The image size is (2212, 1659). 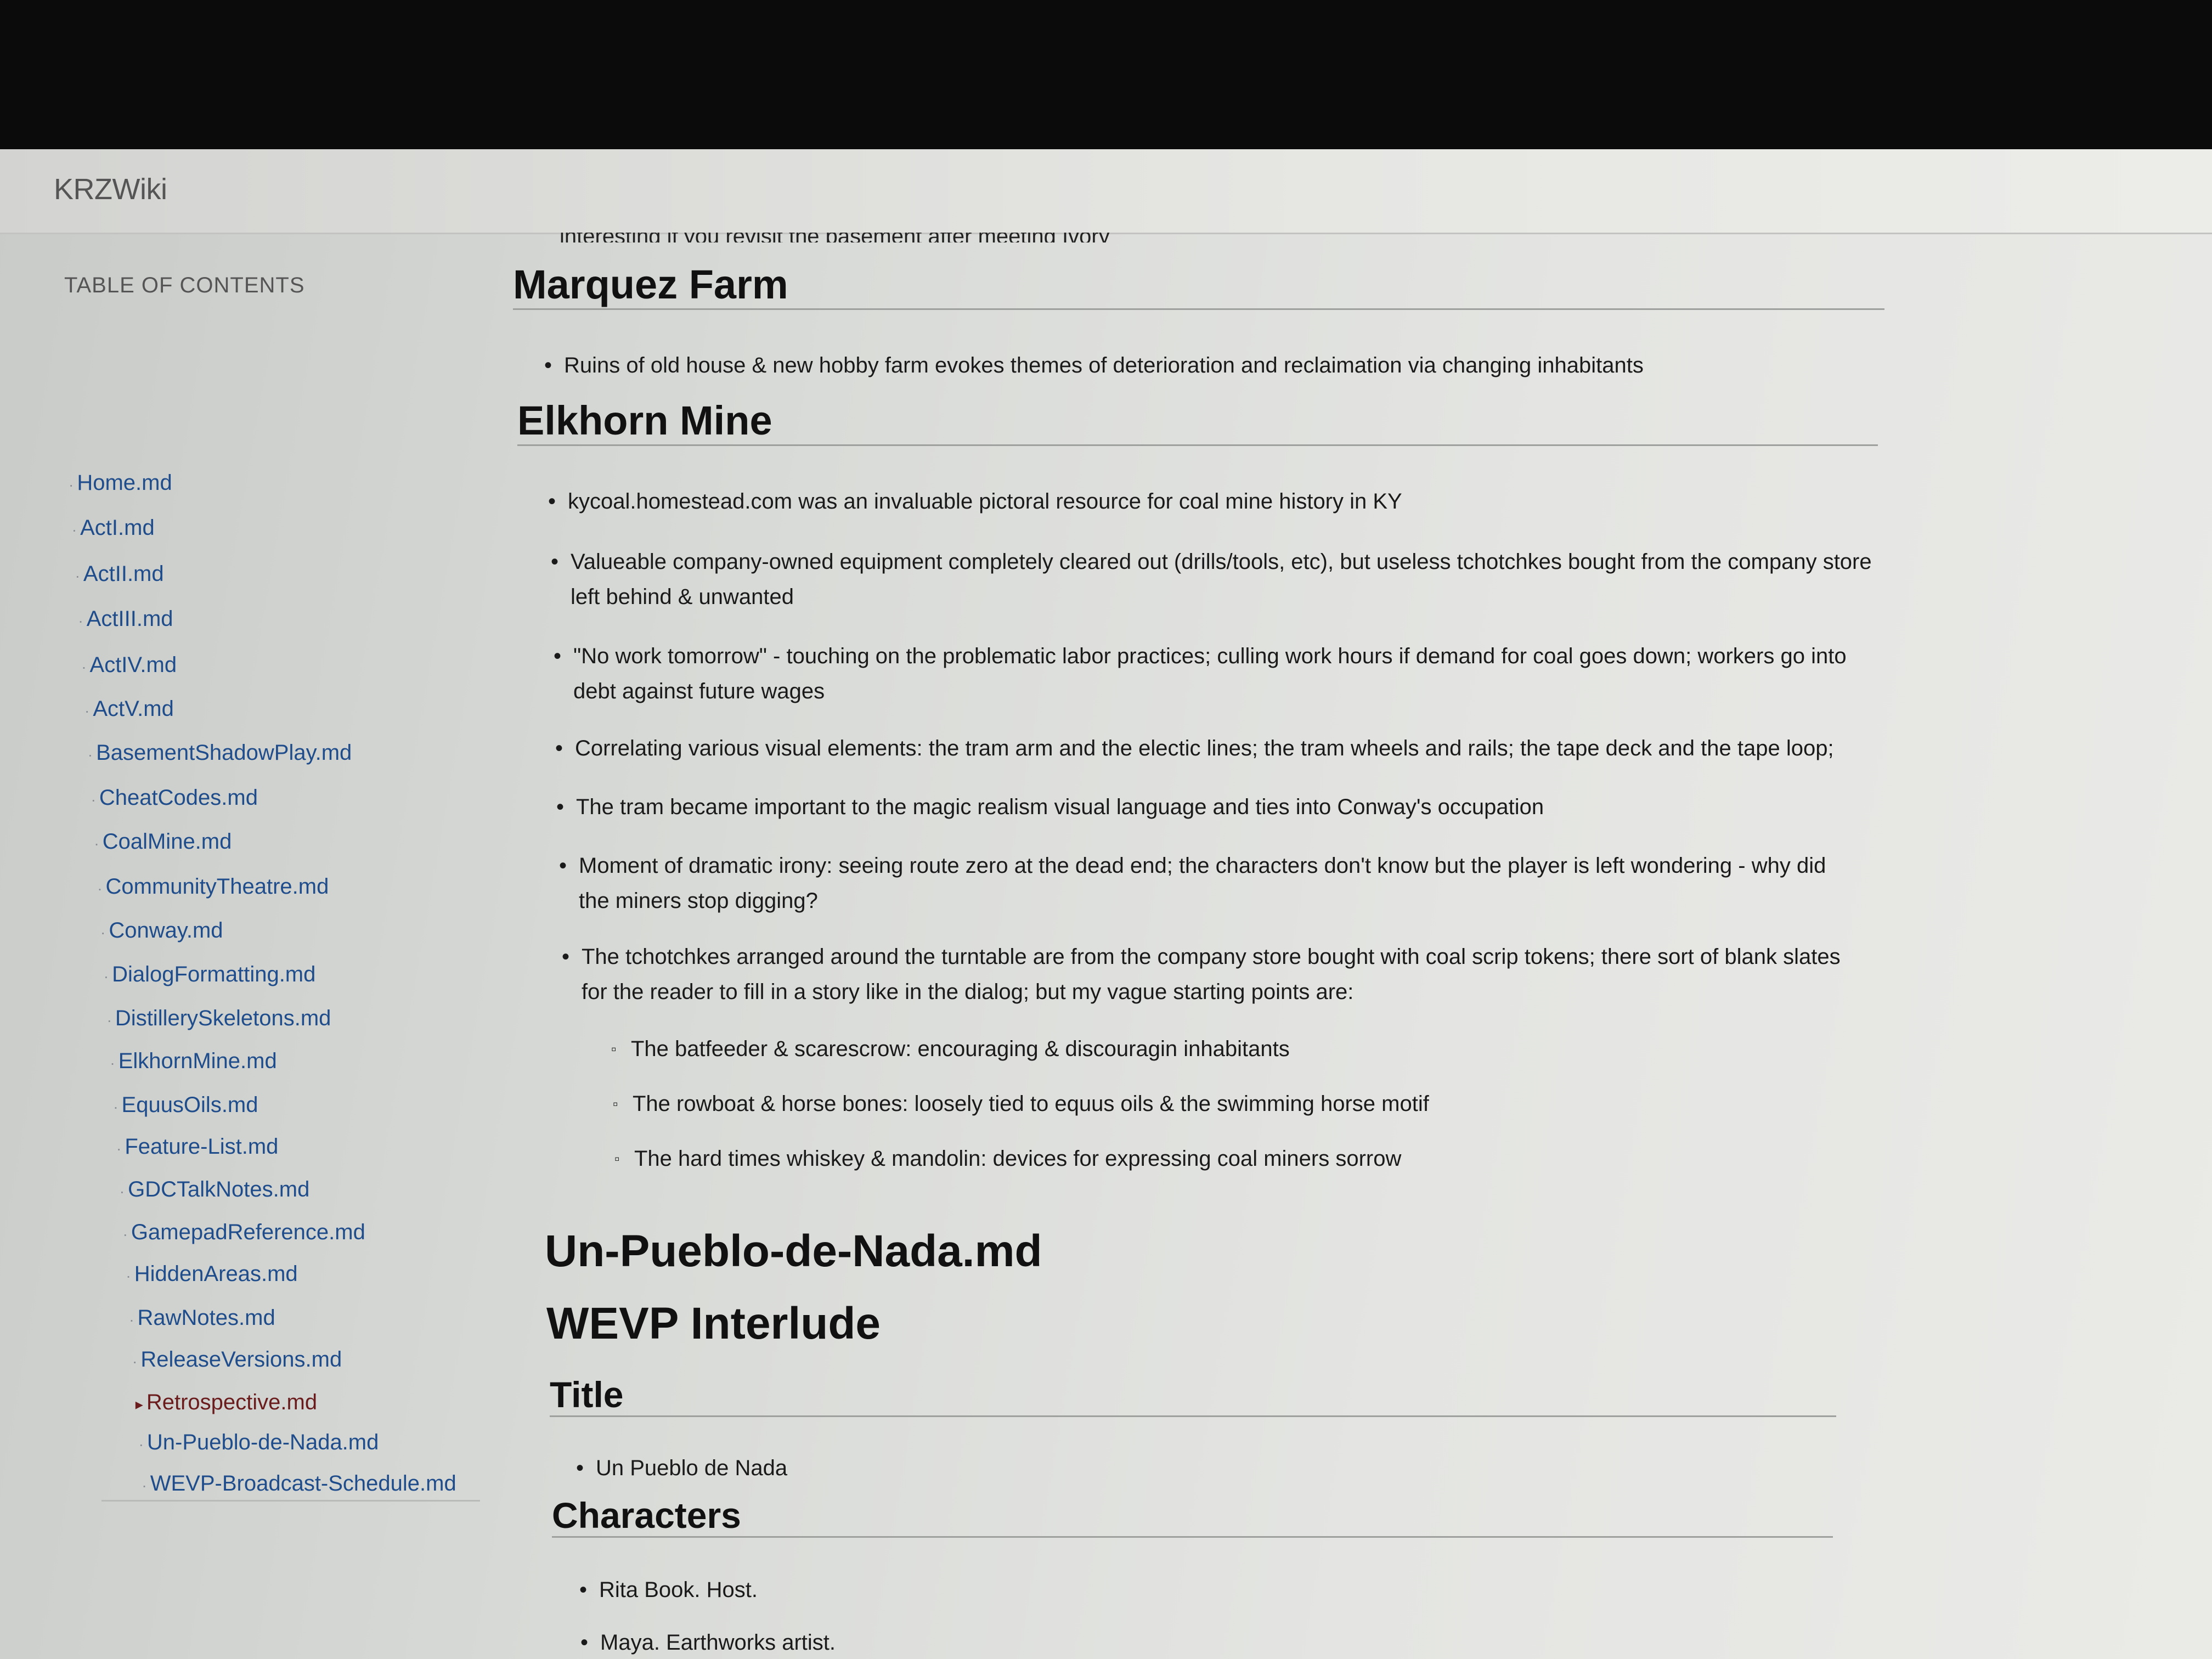 What do you see at coordinates (708, 1642) in the screenshot?
I see `list-item: • Maya. Earthworks artist.` at bounding box center [708, 1642].